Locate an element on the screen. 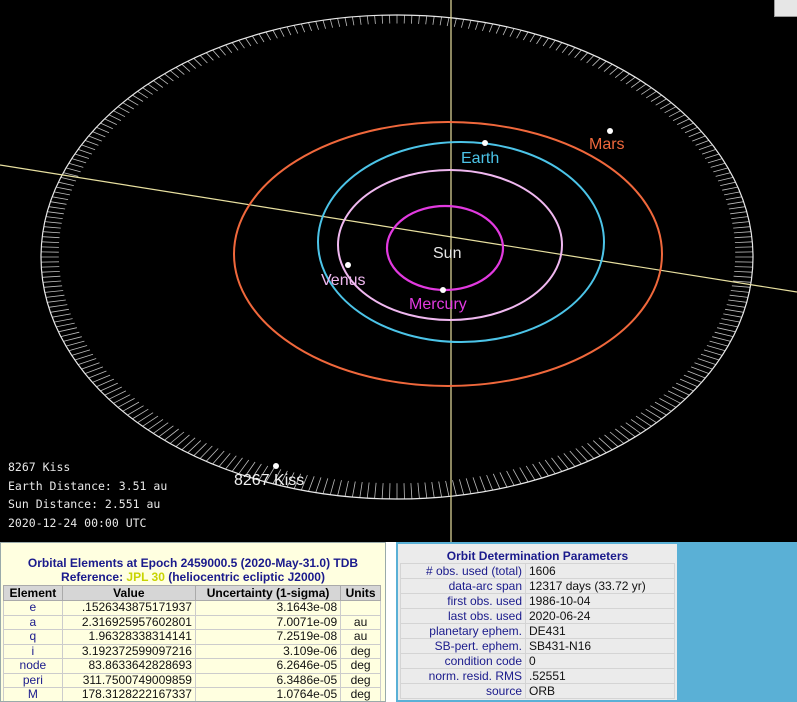 Image resolution: width=797 pixels, height=702 pixels. element-element-cell: M is located at coordinates (33, 694).